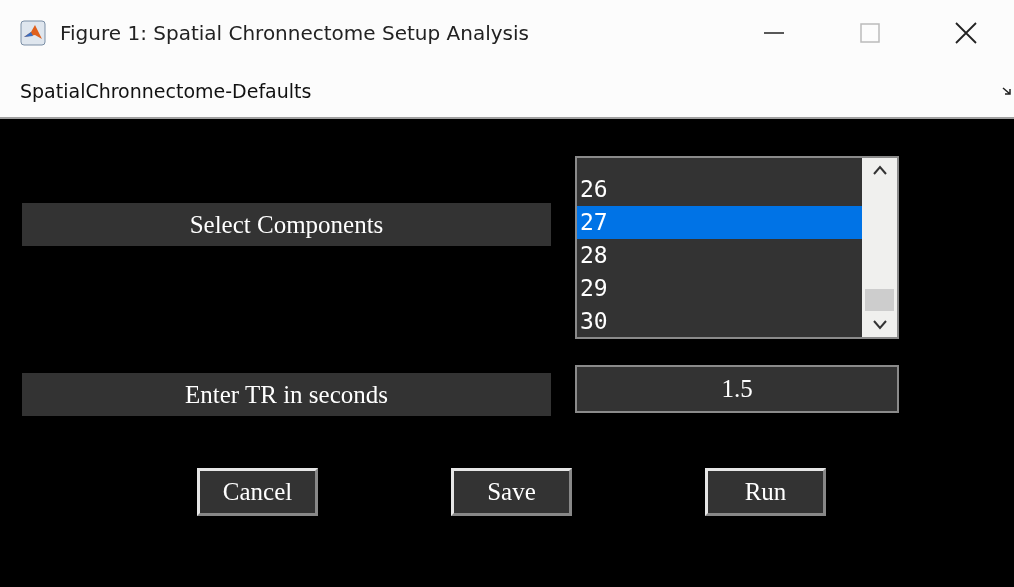 Image resolution: width=1014 pixels, height=587 pixels. Describe the element at coordinates (737, 389) in the screenshot. I see `tr-input-field: 1.5` at that location.